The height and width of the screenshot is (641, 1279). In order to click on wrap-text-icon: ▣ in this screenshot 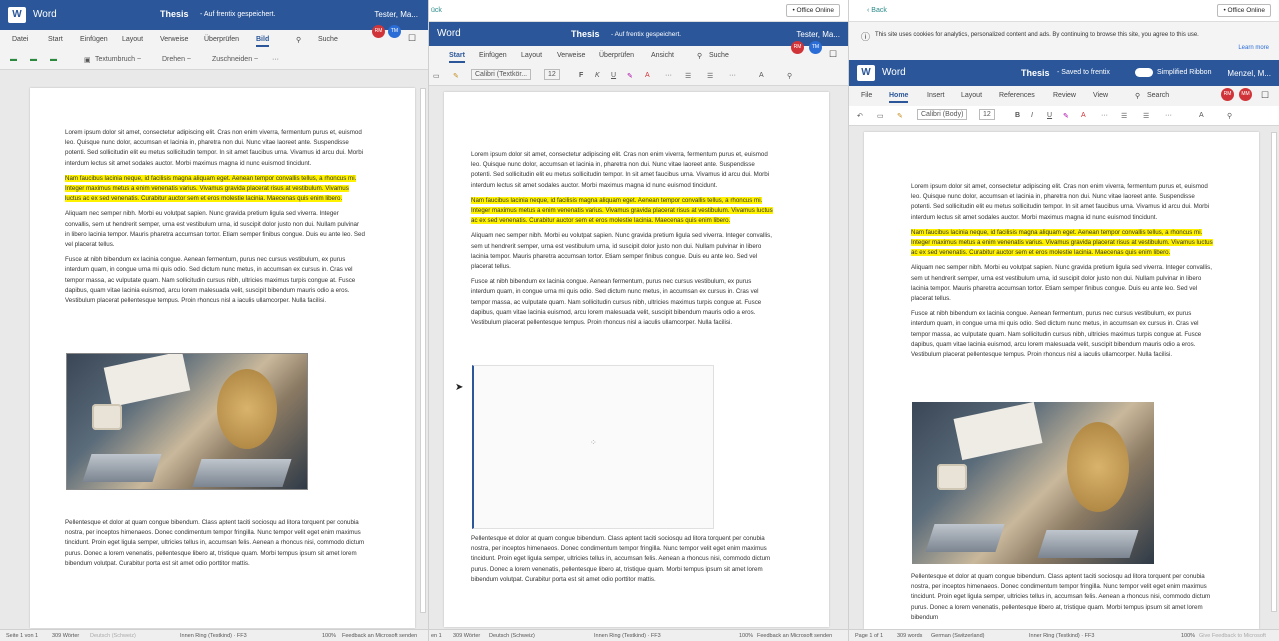, I will do `click(87, 60)`.